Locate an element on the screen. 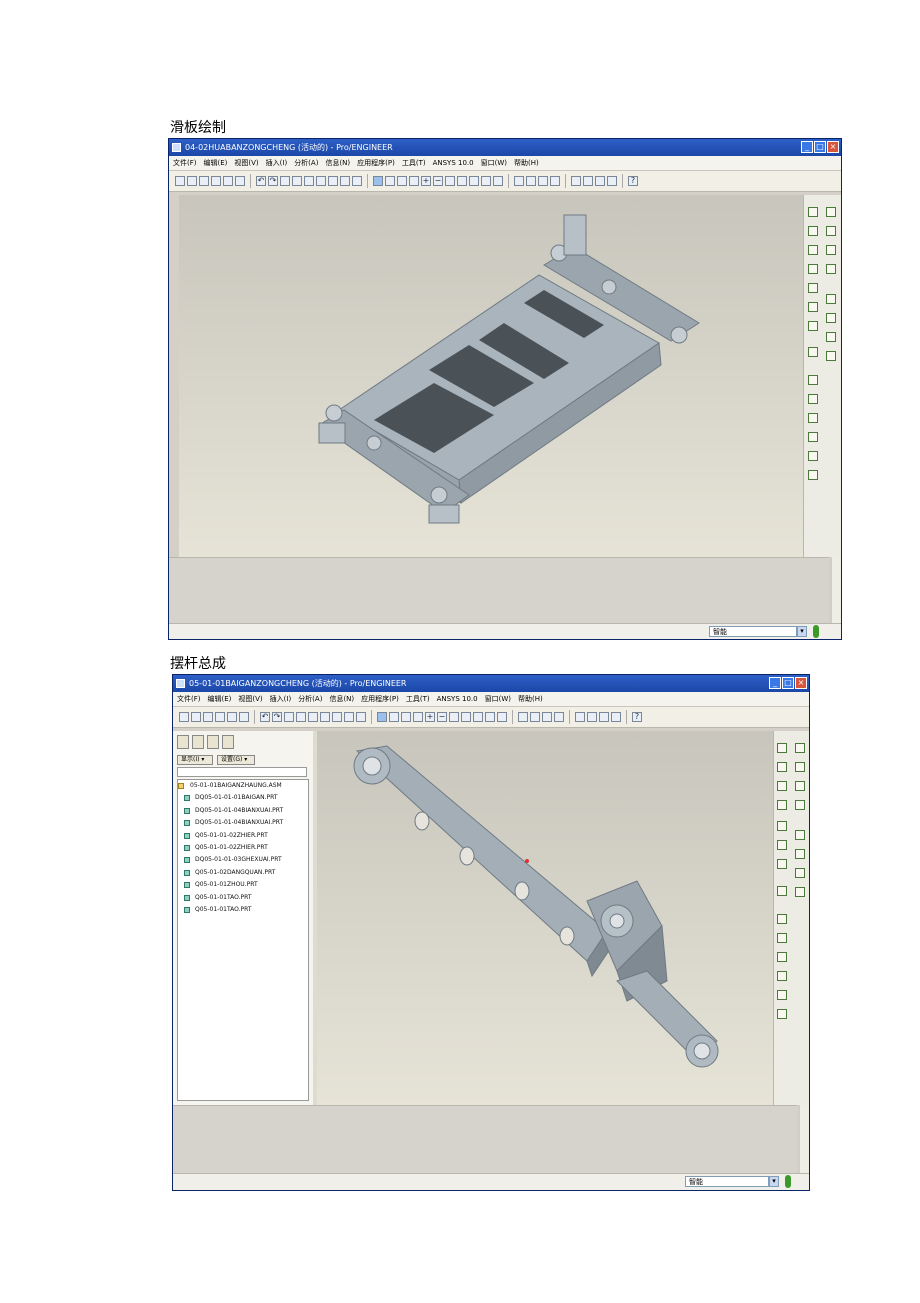 The width and height of the screenshot is (920, 1303). menu-file: 文件(F) is located at coordinates (189, 699).